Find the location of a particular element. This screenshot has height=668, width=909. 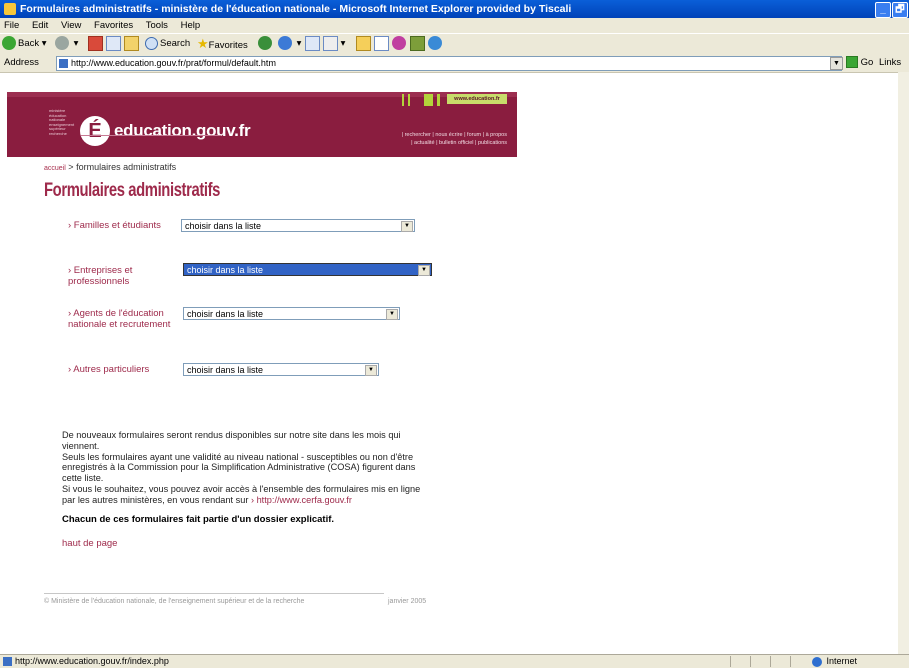

home-icon is located at coordinates (131, 43).